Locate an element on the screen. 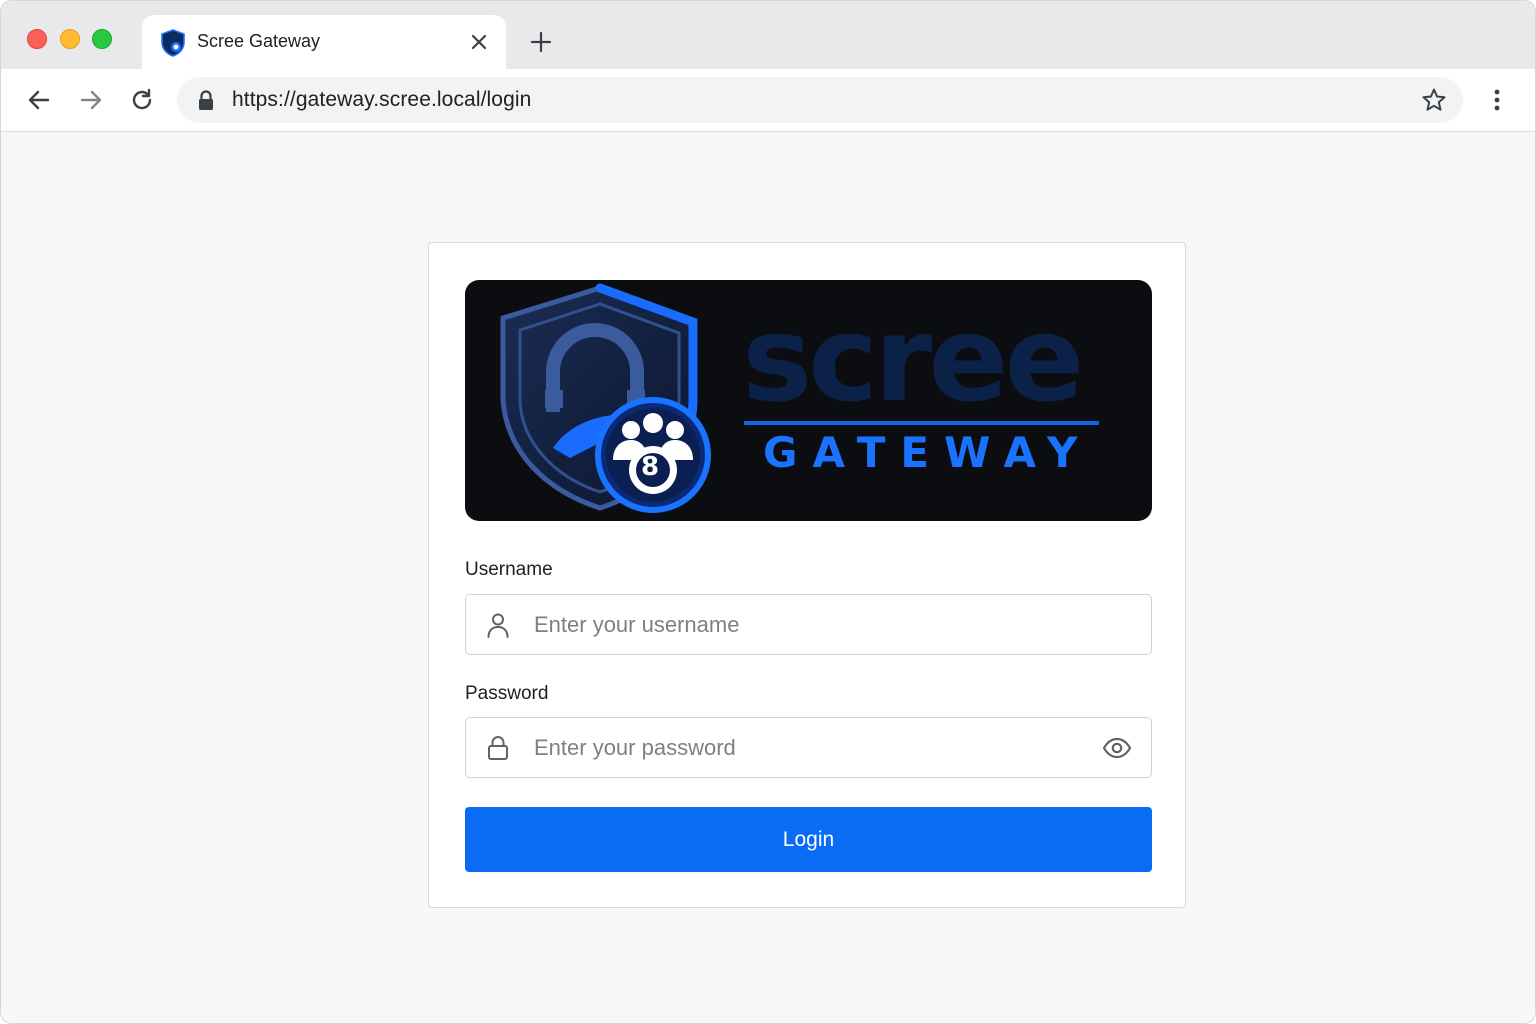 Image resolution: width=1536 pixels, height=1024 pixels. username-input is located at coordinates (814, 624).